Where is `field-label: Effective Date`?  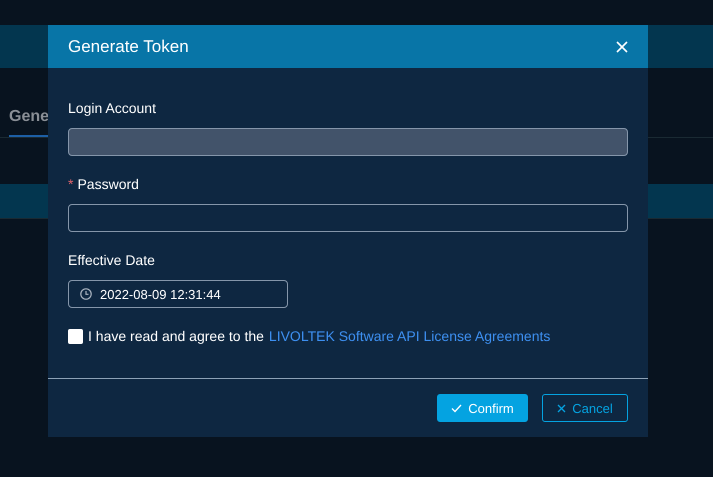 field-label: Effective Date is located at coordinates (111, 260).